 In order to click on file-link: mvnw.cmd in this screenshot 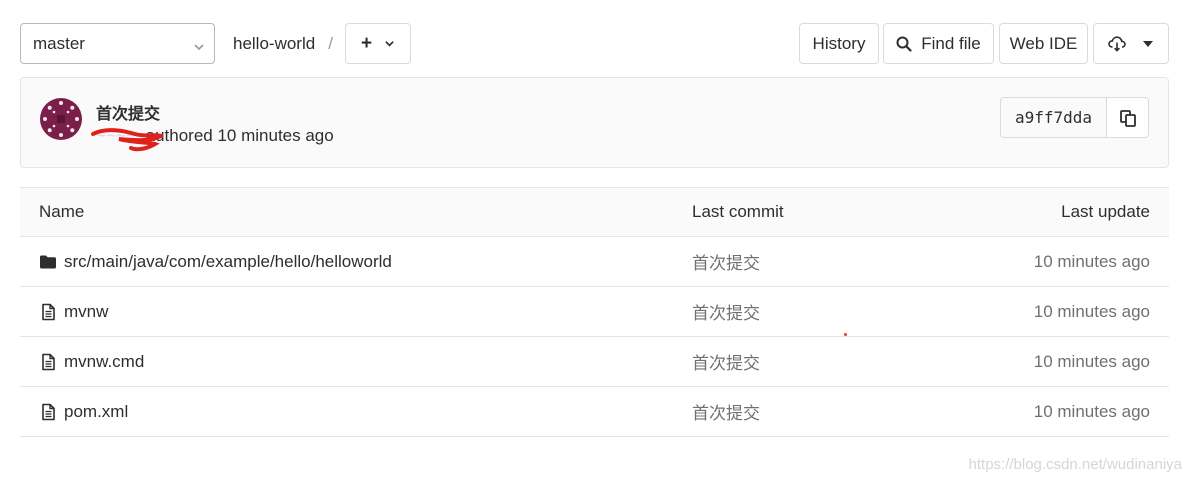, I will do `click(104, 362)`.